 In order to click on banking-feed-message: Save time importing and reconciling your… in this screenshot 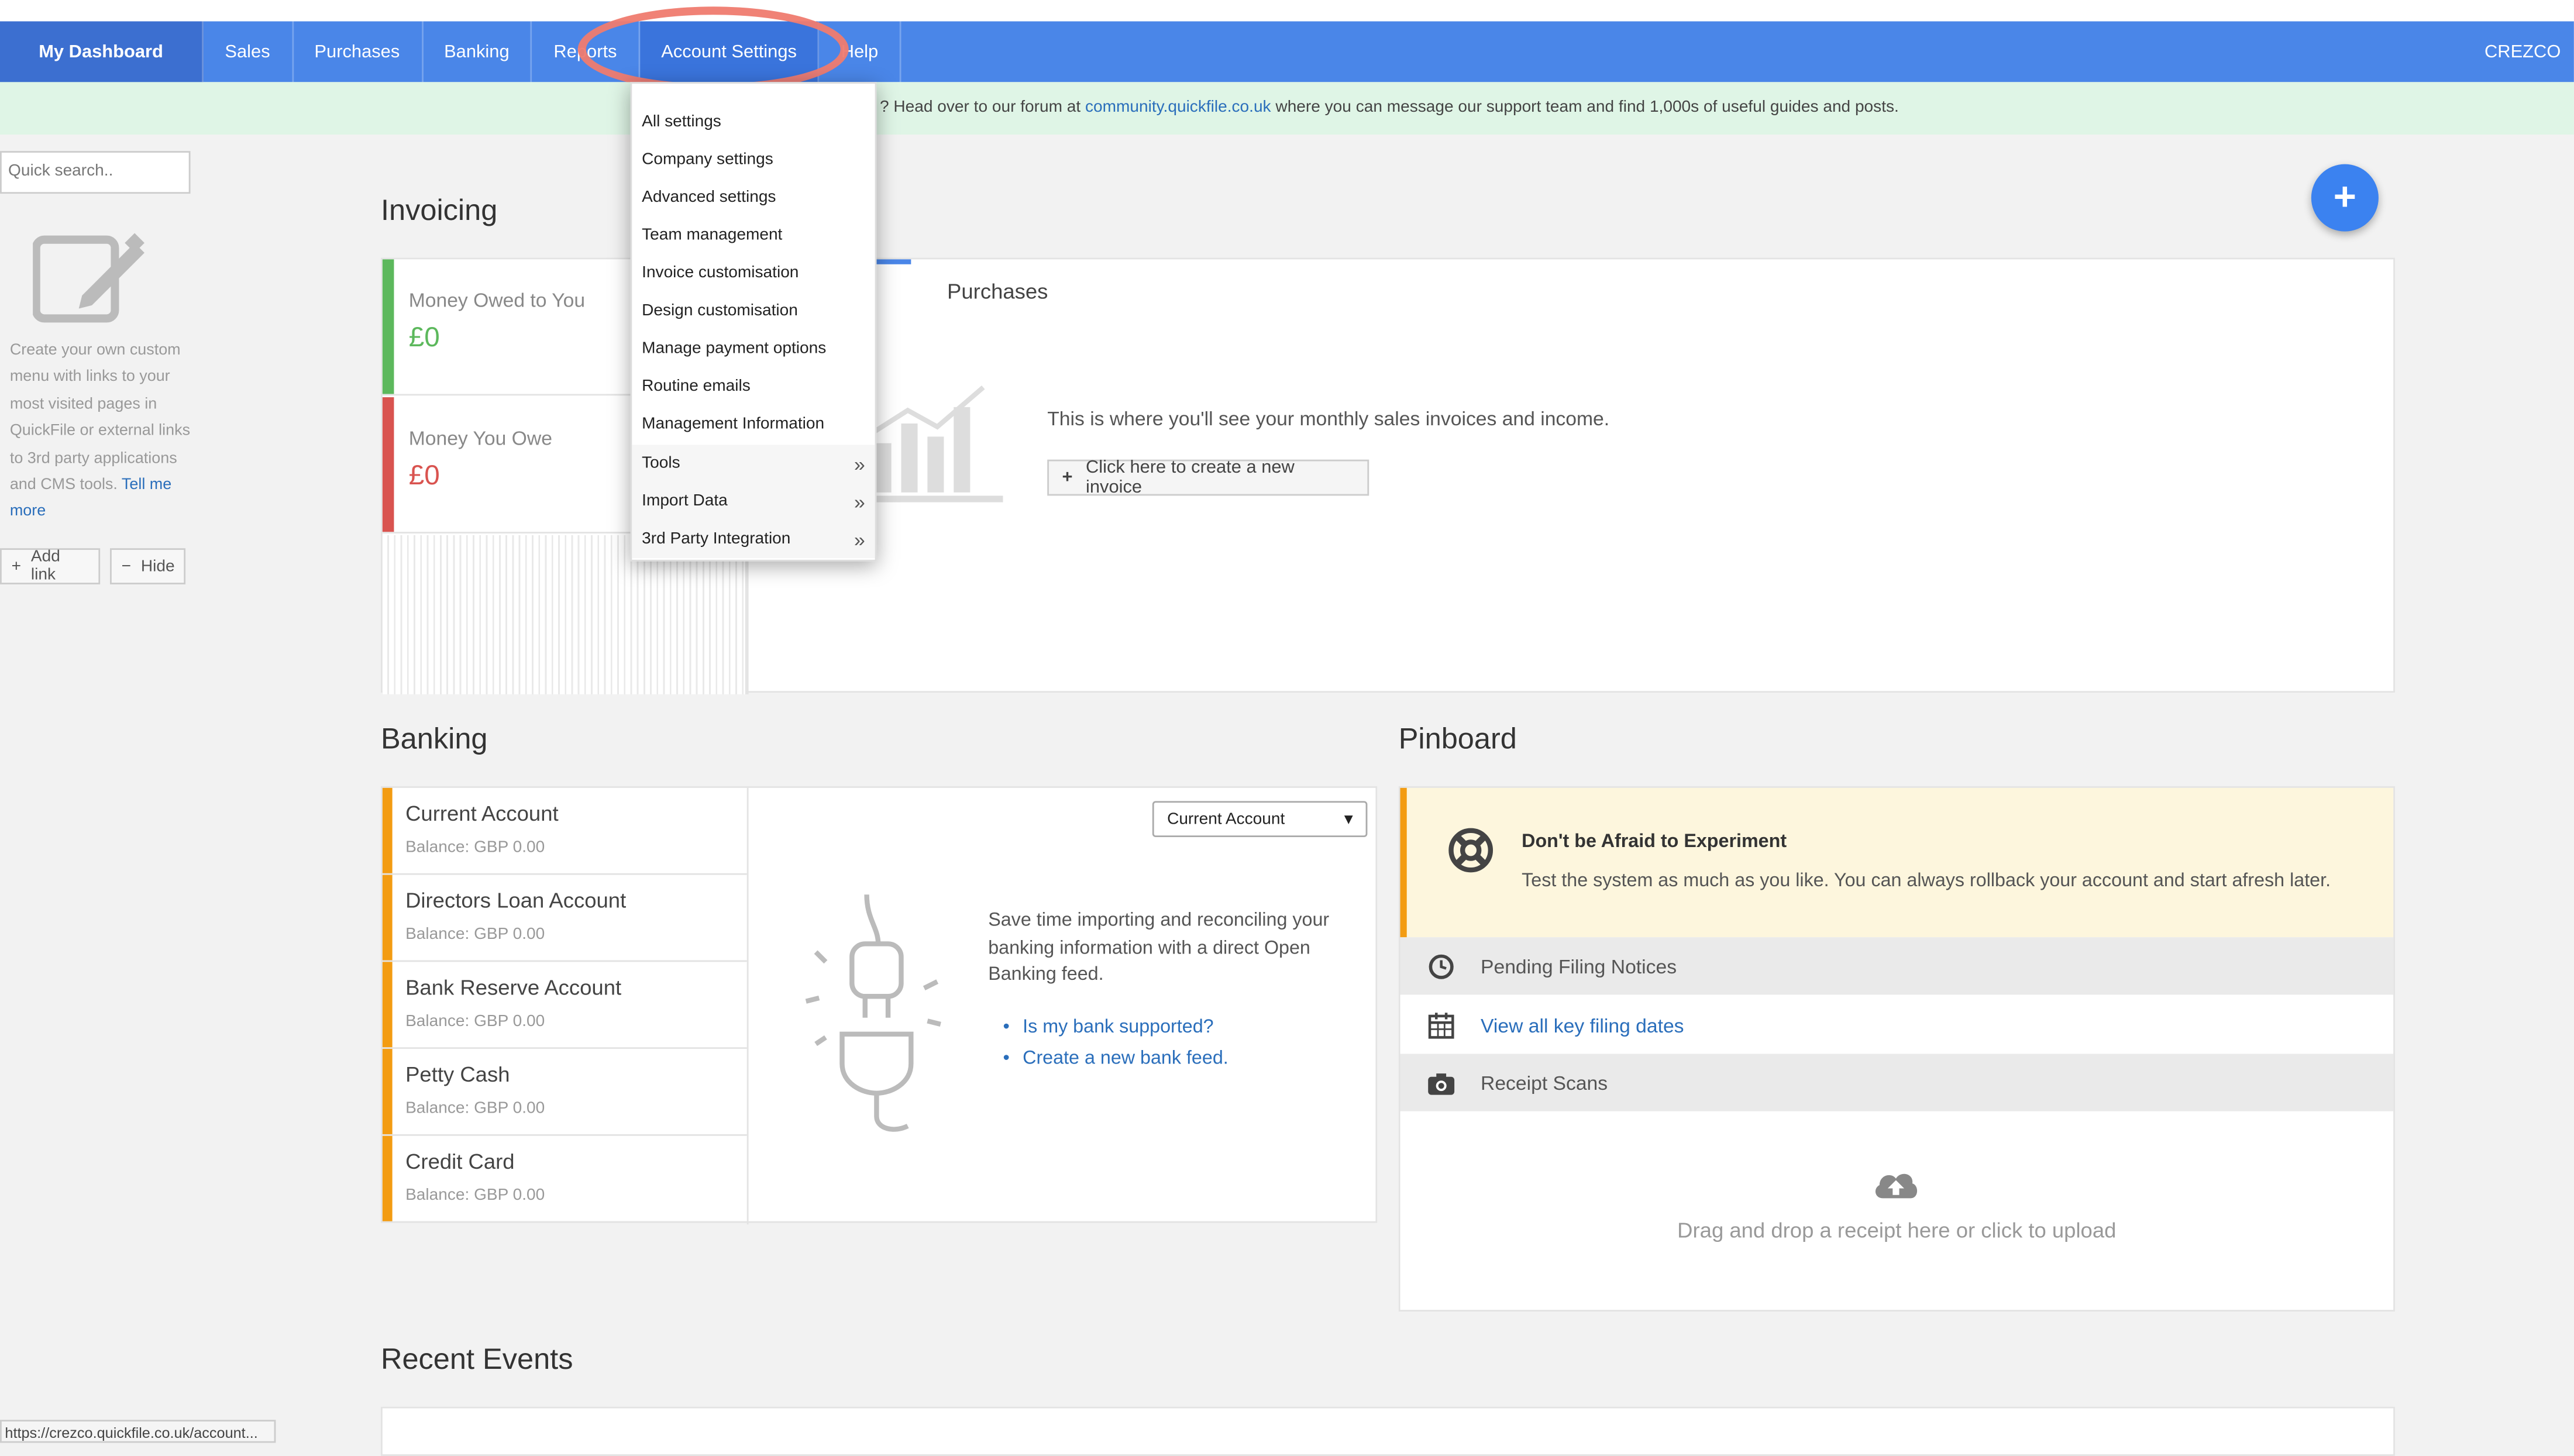, I will do `click(1159, 948)`.